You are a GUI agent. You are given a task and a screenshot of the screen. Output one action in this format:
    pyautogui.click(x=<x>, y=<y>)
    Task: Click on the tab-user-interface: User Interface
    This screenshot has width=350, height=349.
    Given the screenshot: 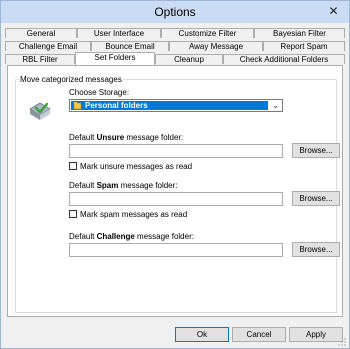 What is the action you would take?
    pyautogui.click(x=119, y=33)
    